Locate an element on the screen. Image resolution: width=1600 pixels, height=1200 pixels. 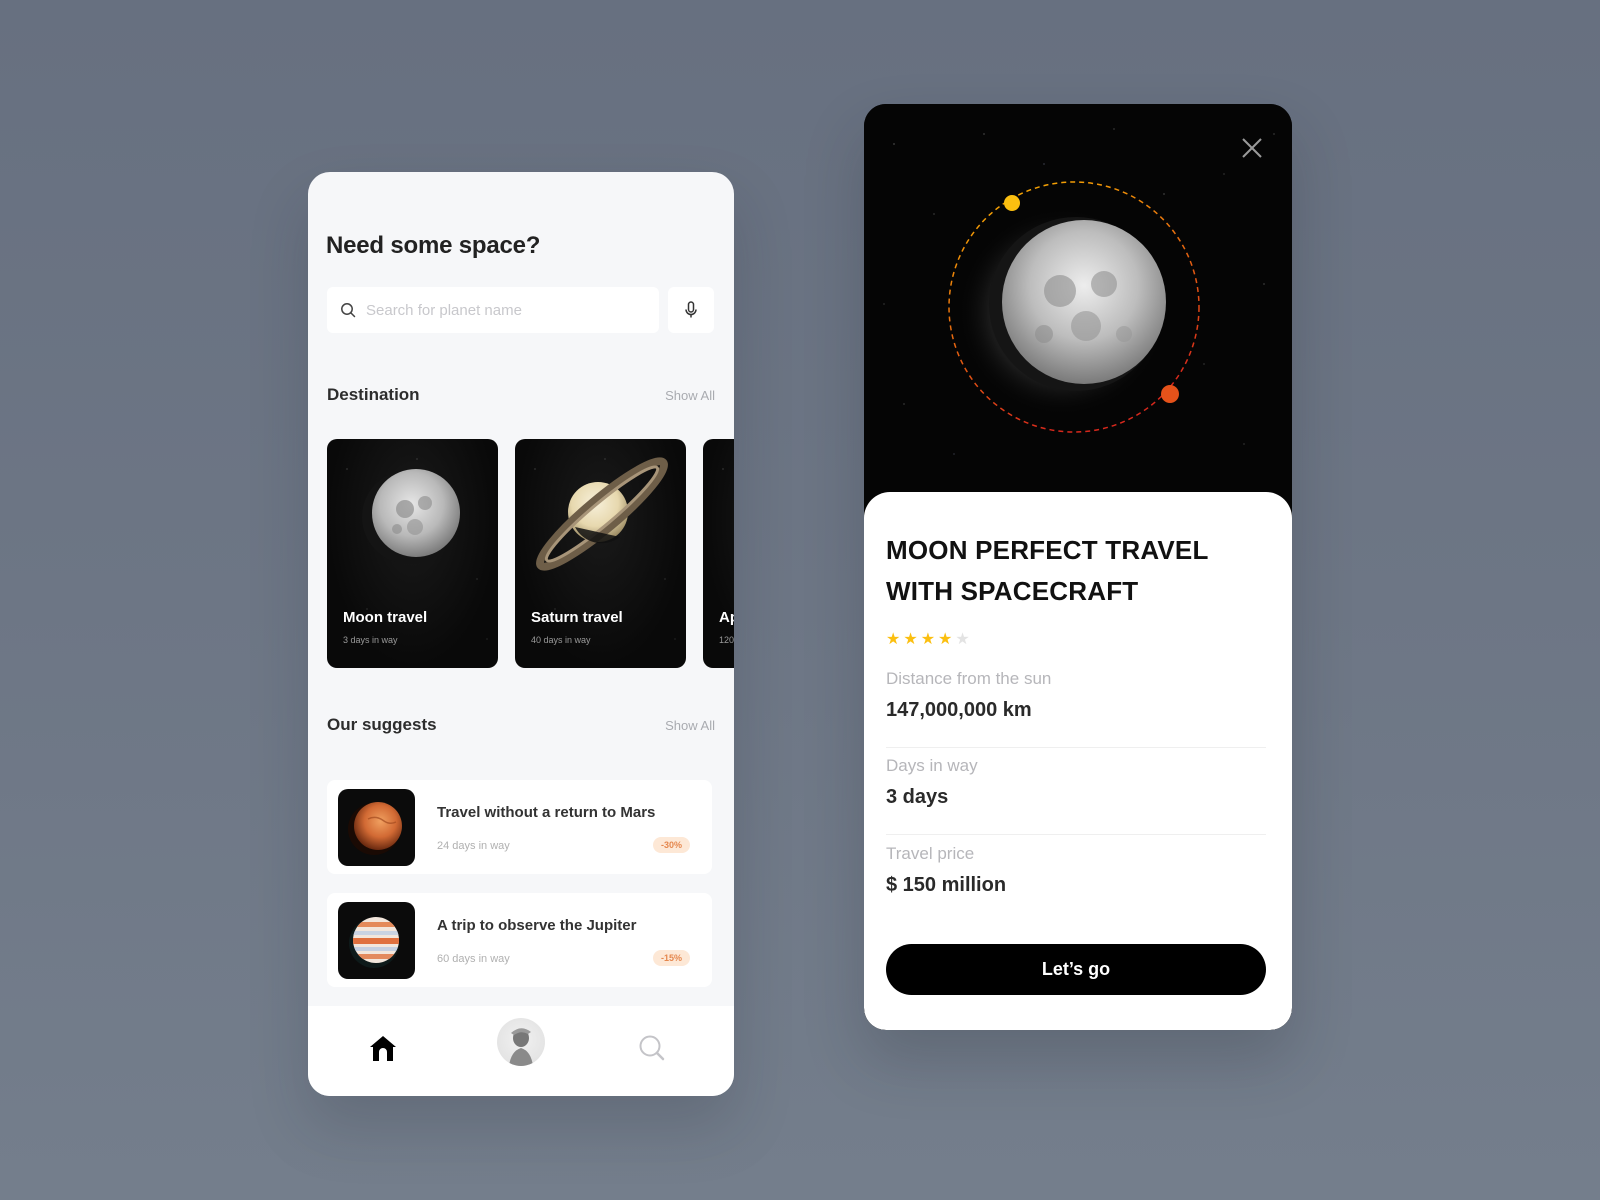
search-field is located at coordinates (493, 310).